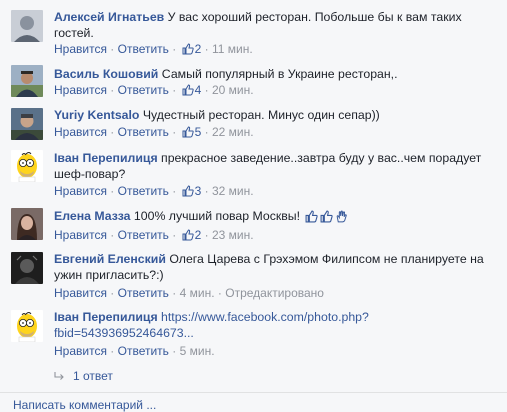 Image resolution: width=507 pixels, height=412 pixels. Describe the element at coordinates (92, 216) in the screenshot. I see `comment-author: Елена Мазза` at that location.